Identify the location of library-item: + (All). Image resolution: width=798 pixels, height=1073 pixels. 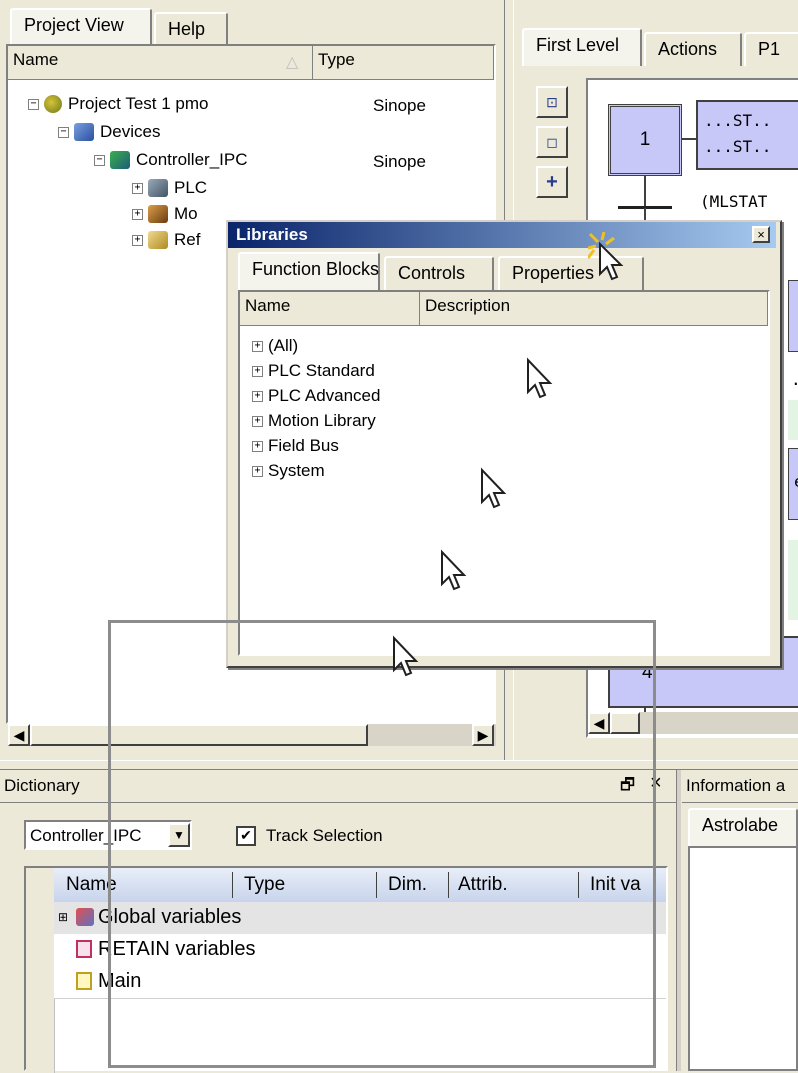
(275, 346).